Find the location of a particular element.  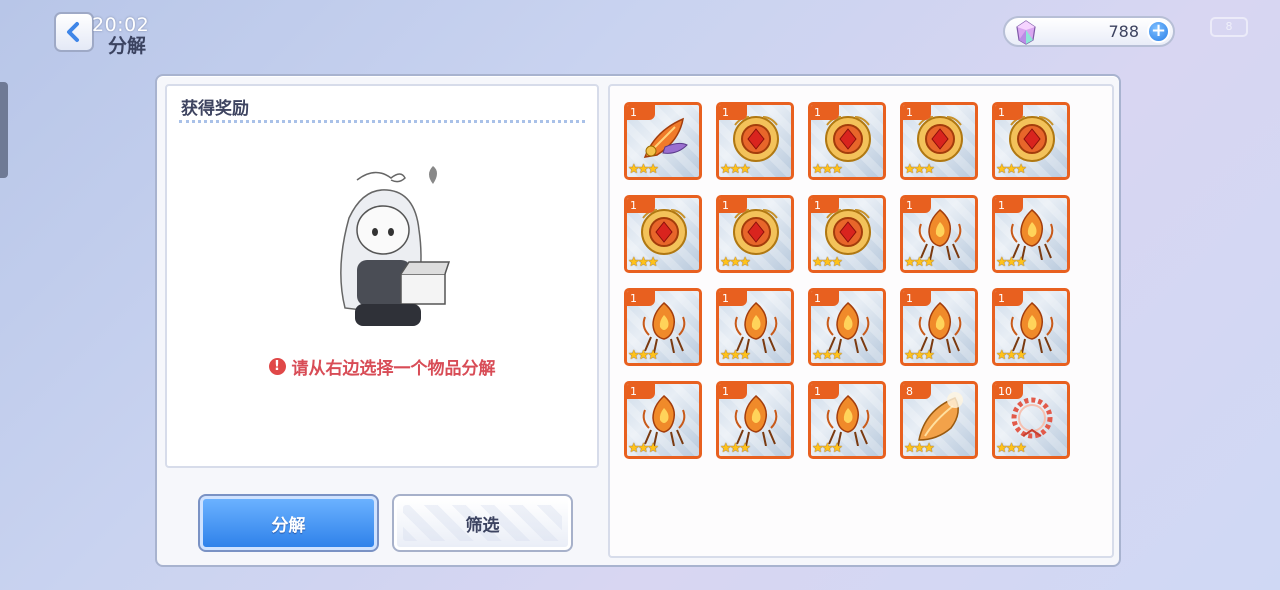

chevron-left-icon is located at coordinates (73, 32).